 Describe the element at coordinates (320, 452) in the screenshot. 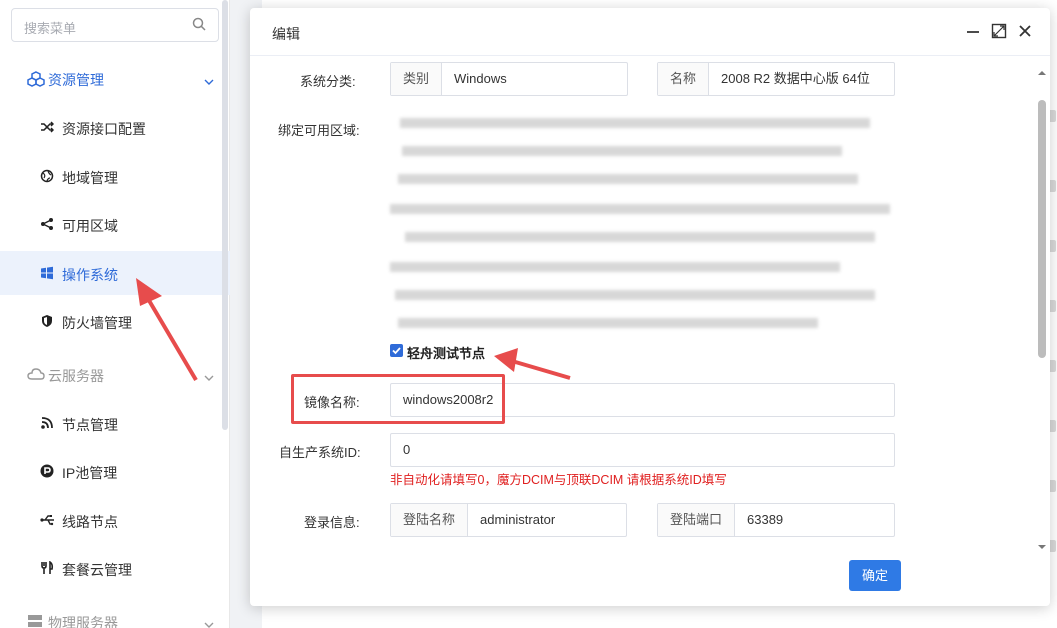

I see `self-os-id-label: 自生产系统ID:` at that location.